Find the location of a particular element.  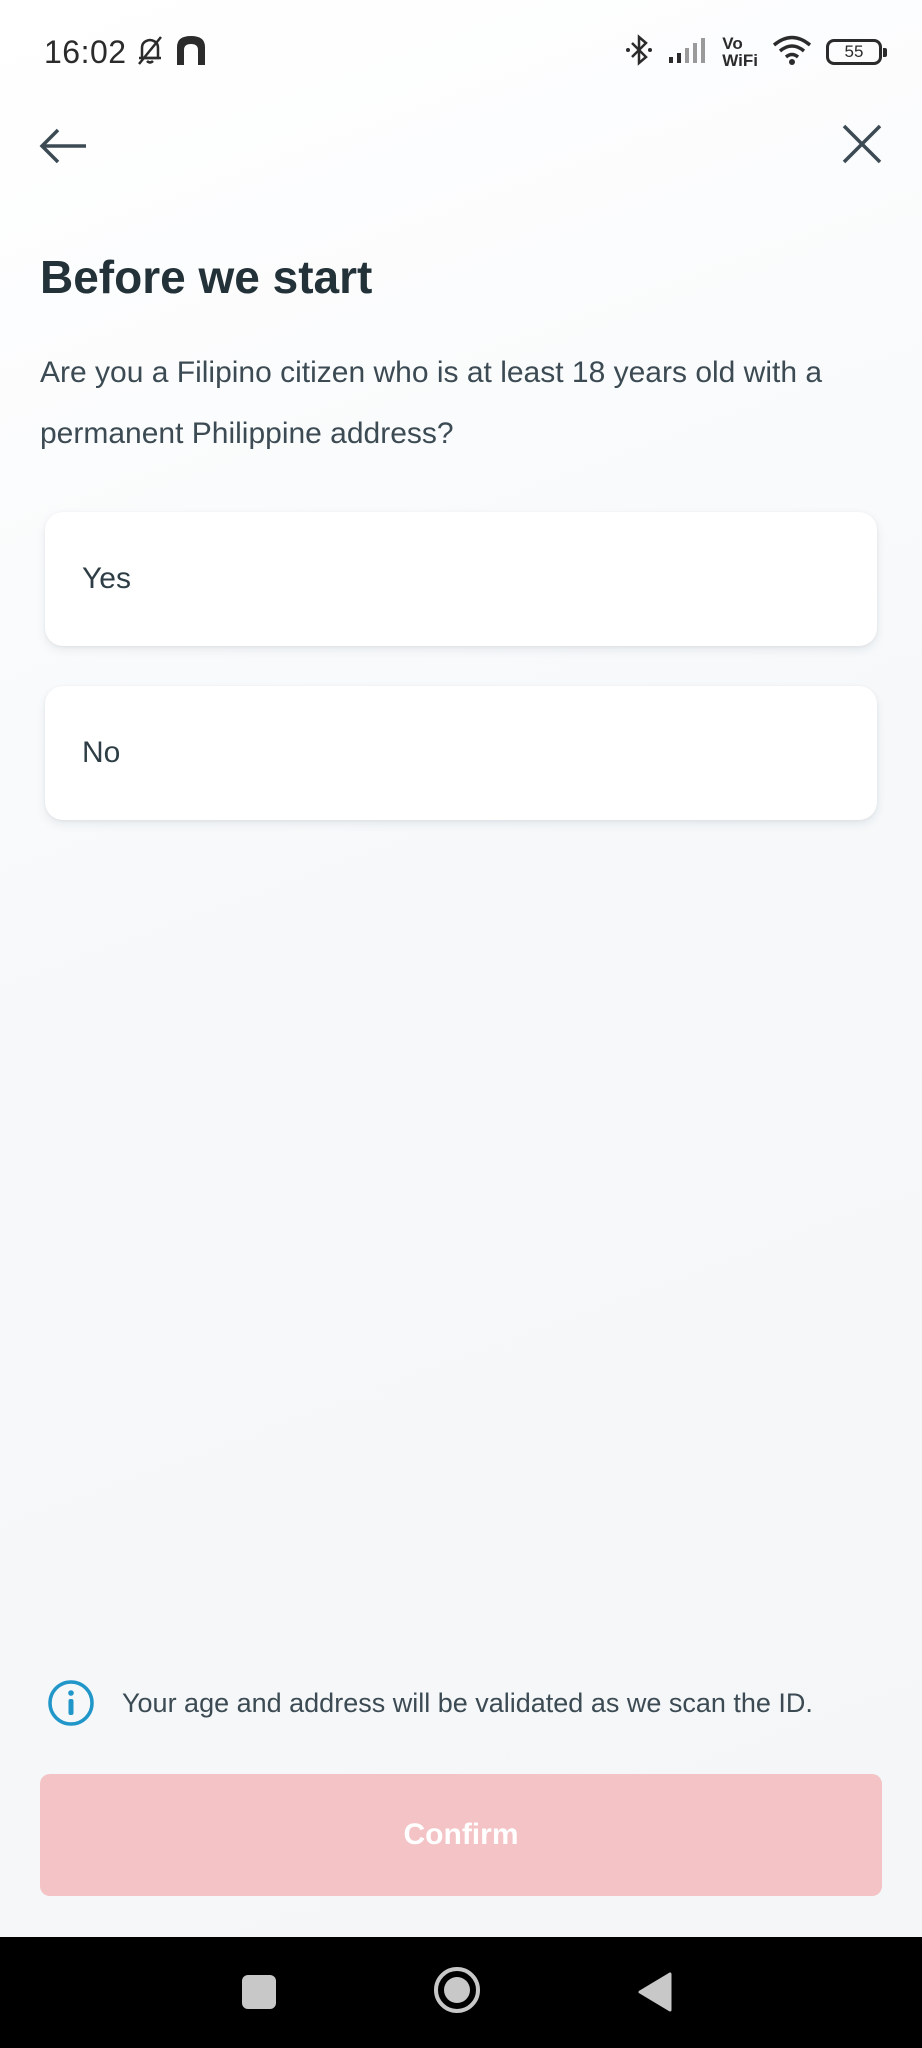

close-icon is located at coordinates (862, 144).